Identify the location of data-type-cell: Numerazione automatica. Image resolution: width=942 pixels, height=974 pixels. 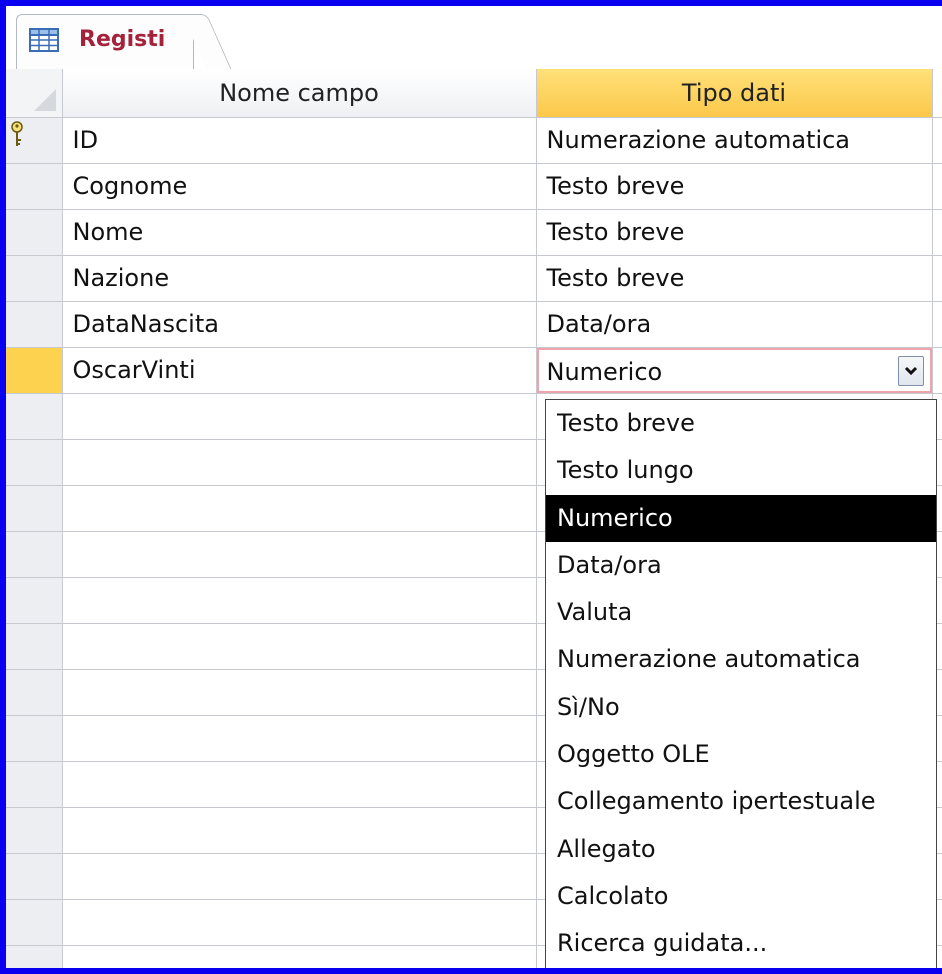
(734, 140).